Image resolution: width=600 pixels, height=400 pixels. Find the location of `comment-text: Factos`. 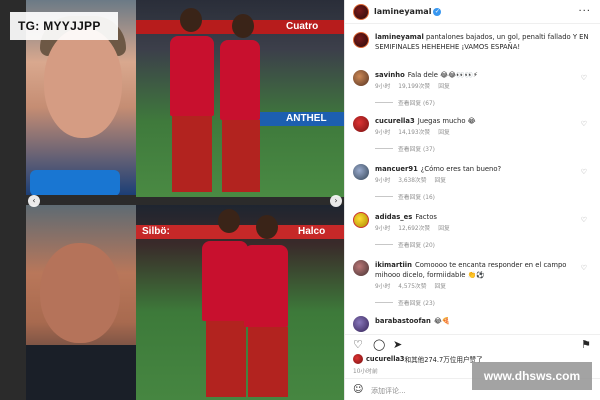

comment-text: Factos is located at coordinates (426, 217).